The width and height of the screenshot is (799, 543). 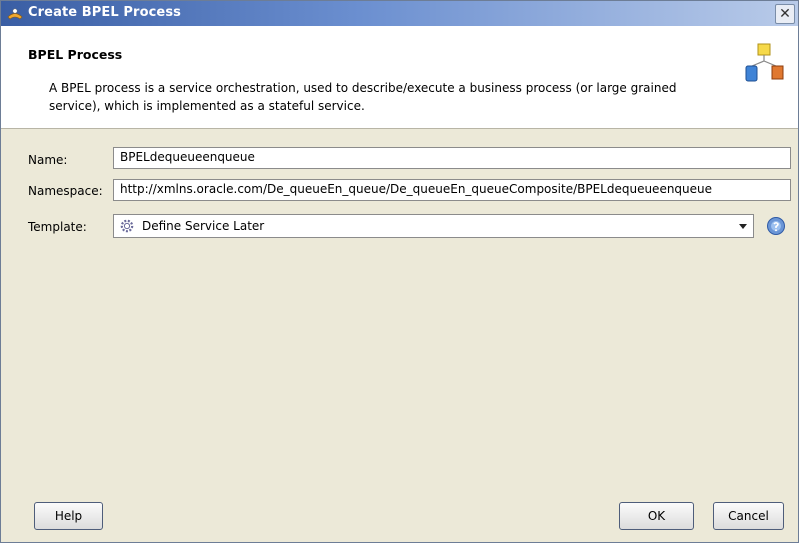 What do you see at coordinates (433, 226) in the screenshot?
I see `template-select: Define Service Later` at bounding box center [433, 226].